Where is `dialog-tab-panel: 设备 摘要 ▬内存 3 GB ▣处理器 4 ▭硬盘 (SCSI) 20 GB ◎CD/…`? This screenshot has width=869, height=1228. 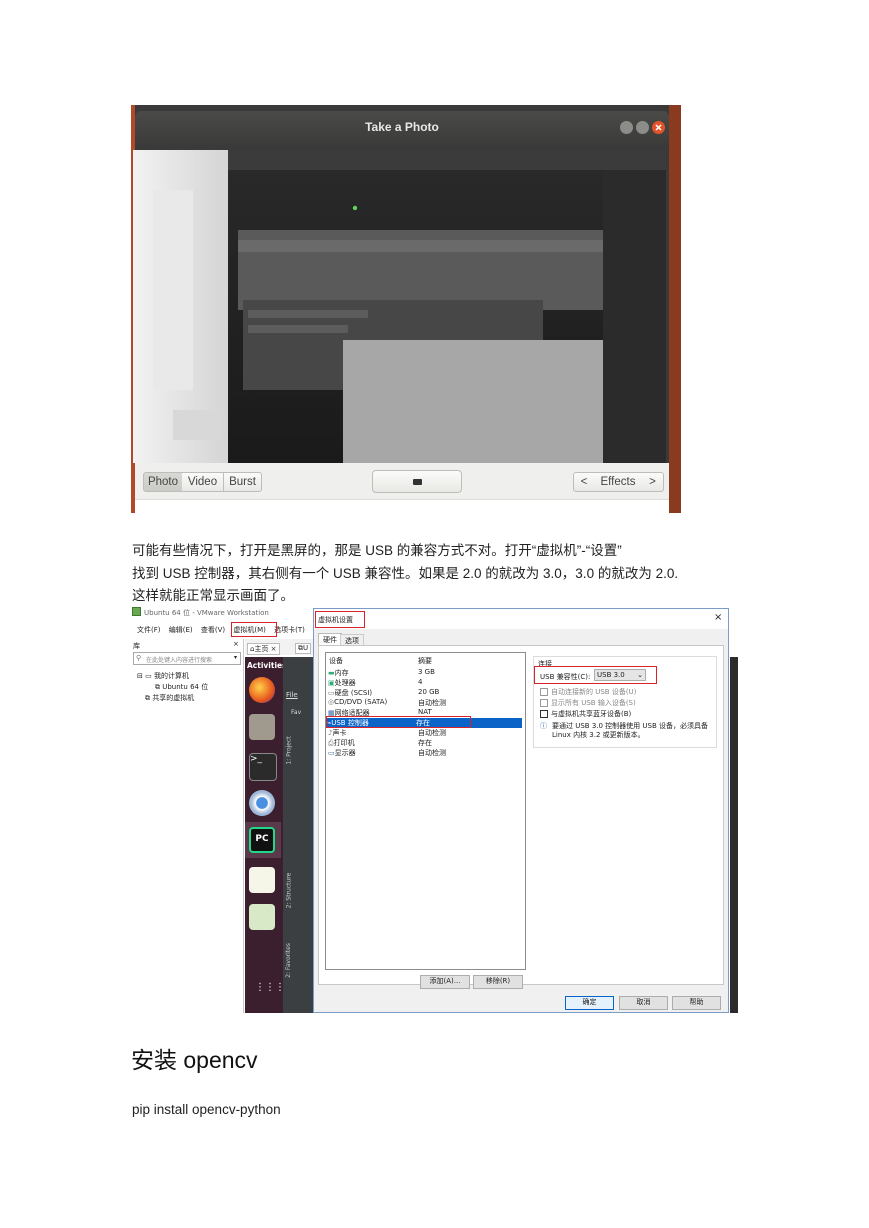
dialog-tab-panel: 设备 摘要 ▬内存 3 GB ▣处理器 4 ▭硬盘 (SCSI) 20 GB ◎CD/… is located at coordinates (521, 817).